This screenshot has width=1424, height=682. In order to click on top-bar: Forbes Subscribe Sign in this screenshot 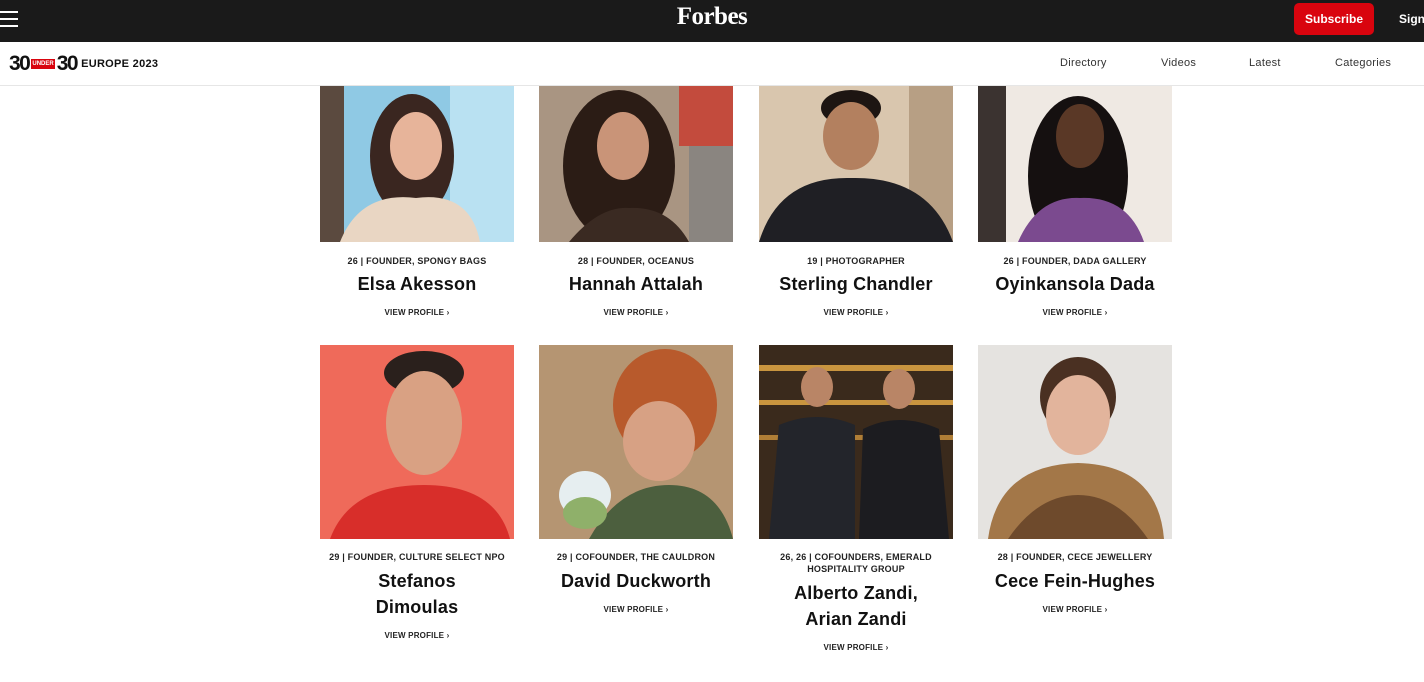, I will do `click(712, 21)`.